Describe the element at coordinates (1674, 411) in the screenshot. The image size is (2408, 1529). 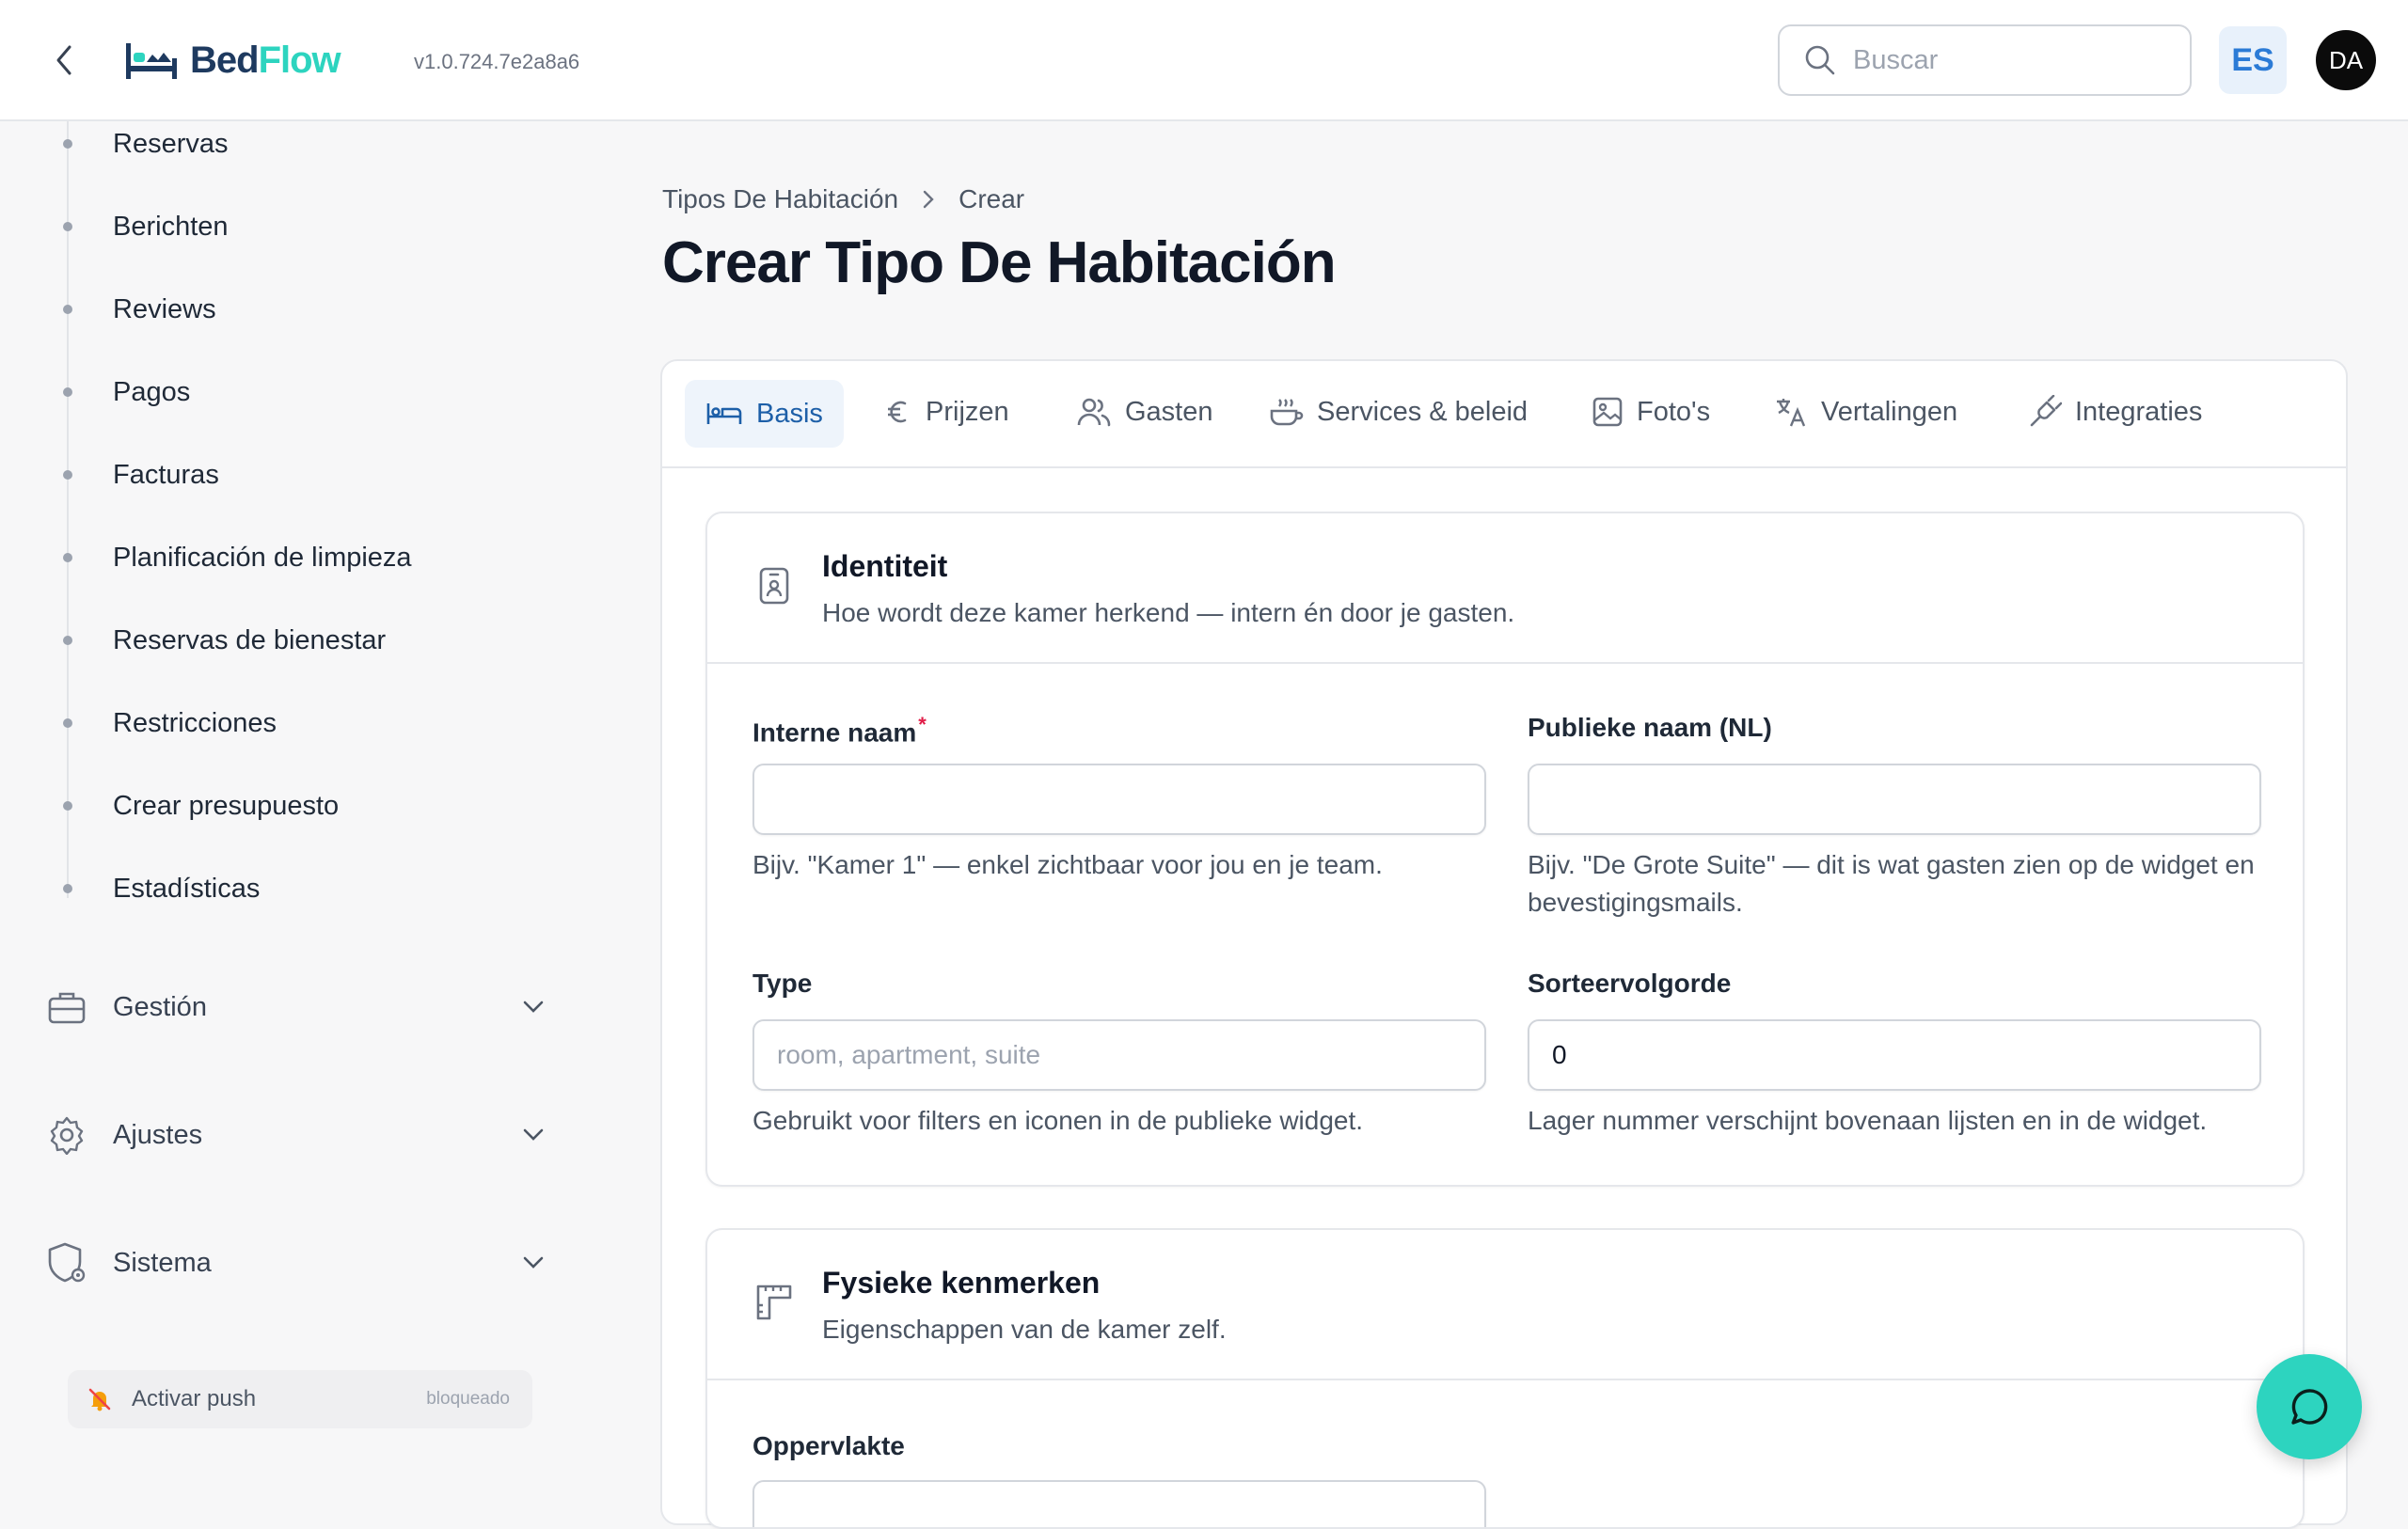
I see `tab-label: Foto's` at that location.